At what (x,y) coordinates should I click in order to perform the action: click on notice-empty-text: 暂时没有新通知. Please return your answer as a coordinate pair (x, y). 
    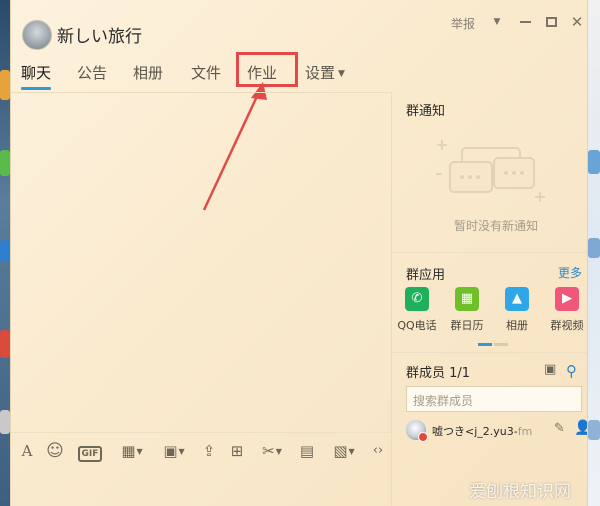
    Looking at the image, I should click on (496, 226).